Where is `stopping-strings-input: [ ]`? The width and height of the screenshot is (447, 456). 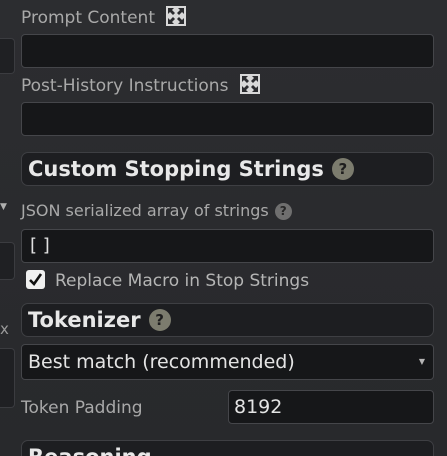
stopping-strings-input: [ ] is located at coordinates (227, 246).